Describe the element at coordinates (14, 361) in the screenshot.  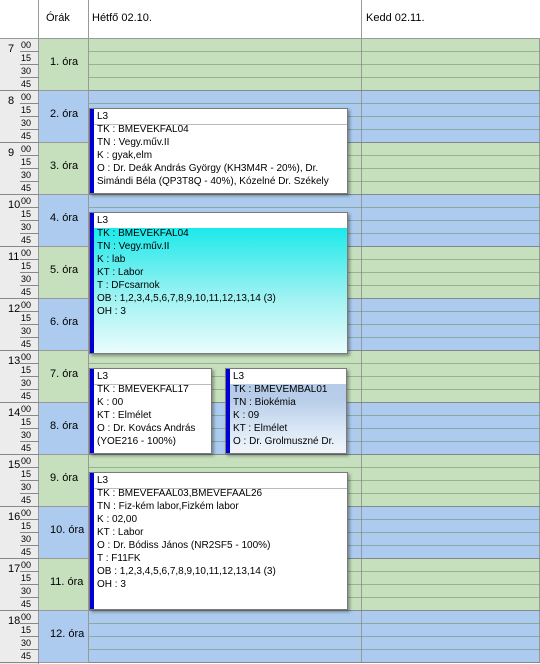
I see `hour-label: 13` at that location.